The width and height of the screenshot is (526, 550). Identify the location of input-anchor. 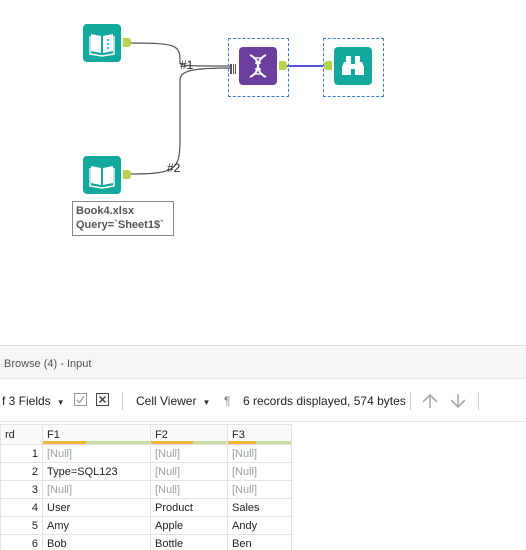
(328, 65).